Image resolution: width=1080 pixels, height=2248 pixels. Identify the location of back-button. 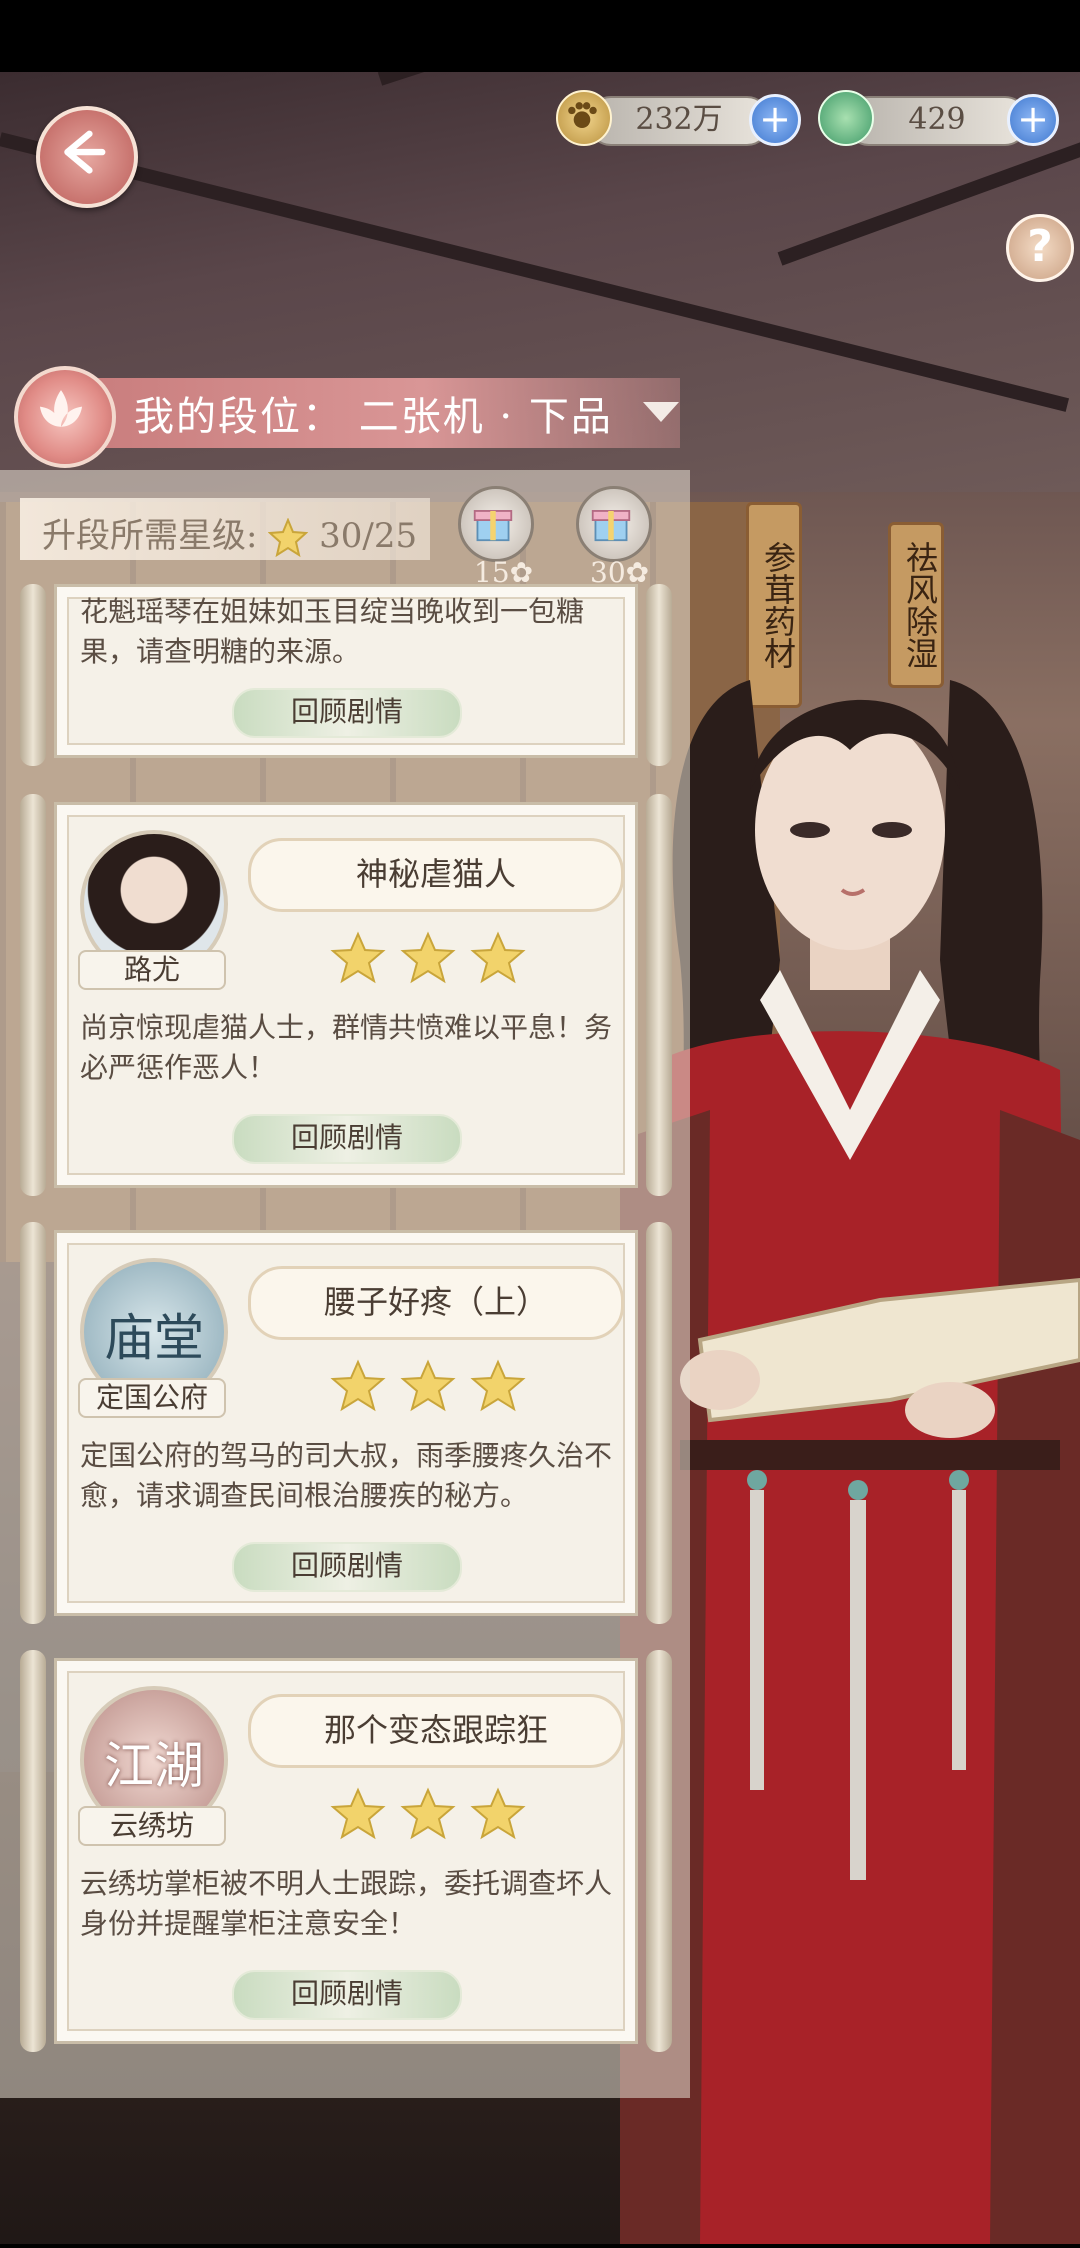
(87, 157).